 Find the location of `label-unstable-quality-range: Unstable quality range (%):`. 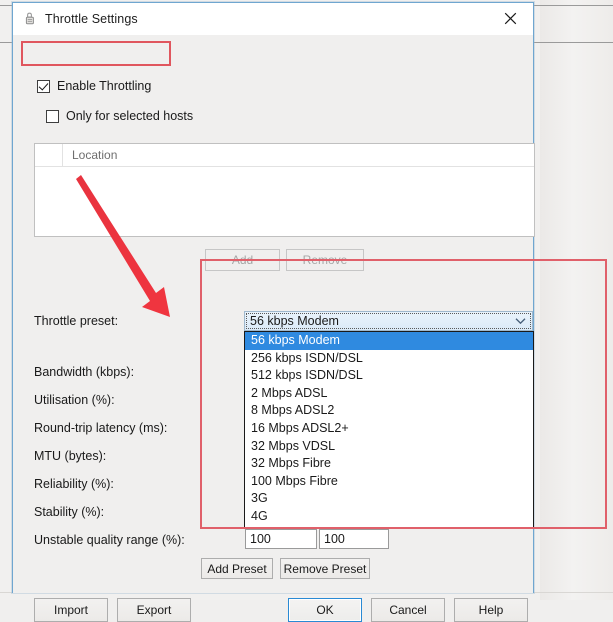

label-unstable-quality-range: Unstable quality range (%): is located at coordinates (109, 540).